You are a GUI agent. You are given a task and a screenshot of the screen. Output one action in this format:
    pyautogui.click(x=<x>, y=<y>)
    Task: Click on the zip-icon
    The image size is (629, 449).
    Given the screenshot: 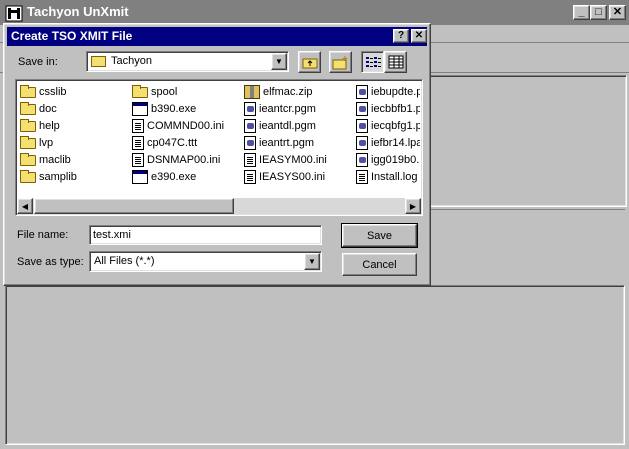 What is the action you would take?
    pyautogui.click(x=252, y=91)
    